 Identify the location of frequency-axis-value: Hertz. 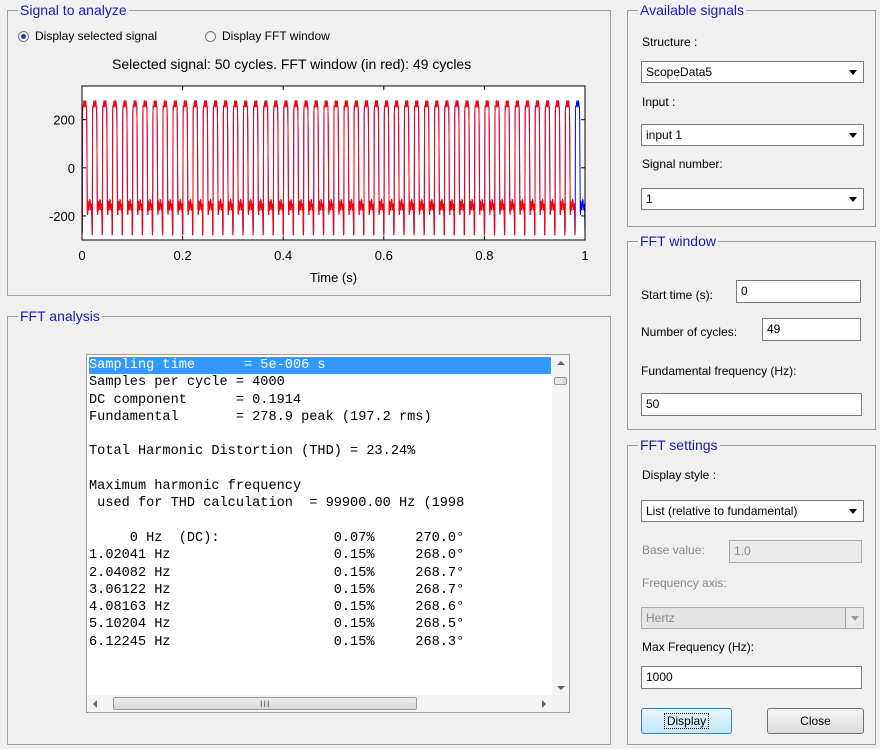
(660, 618).